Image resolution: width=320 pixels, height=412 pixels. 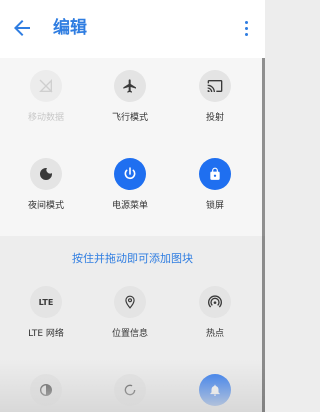 What do you see at coordinates (215, 302) in the screenshot?
I see `hotspot-icon` at bounding box center [215, 302].